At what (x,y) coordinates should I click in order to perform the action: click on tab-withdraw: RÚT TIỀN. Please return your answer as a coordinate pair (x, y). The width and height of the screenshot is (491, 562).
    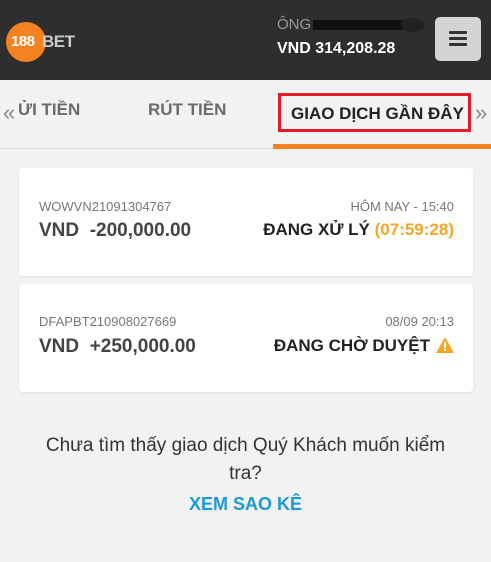
    Looking at the image, I should click on (187, 110).